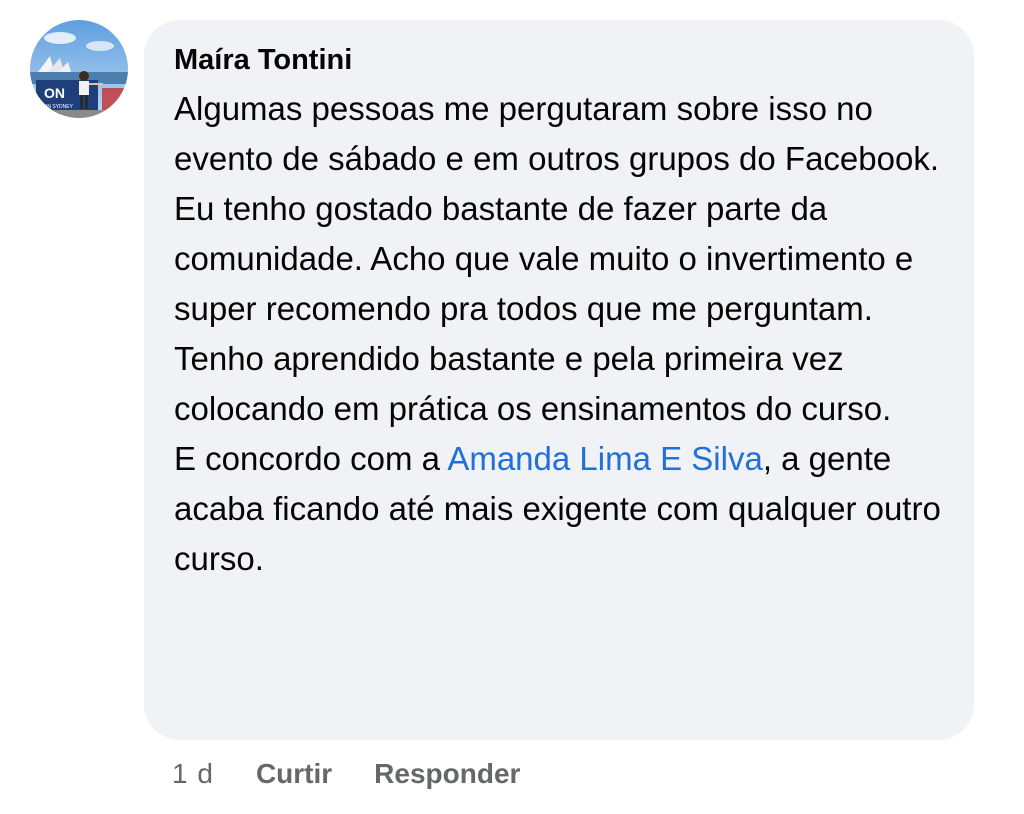 The image size is (1024, 814). I want to click on comment-text-before-mention: E concordo com a, so click(311, 458).